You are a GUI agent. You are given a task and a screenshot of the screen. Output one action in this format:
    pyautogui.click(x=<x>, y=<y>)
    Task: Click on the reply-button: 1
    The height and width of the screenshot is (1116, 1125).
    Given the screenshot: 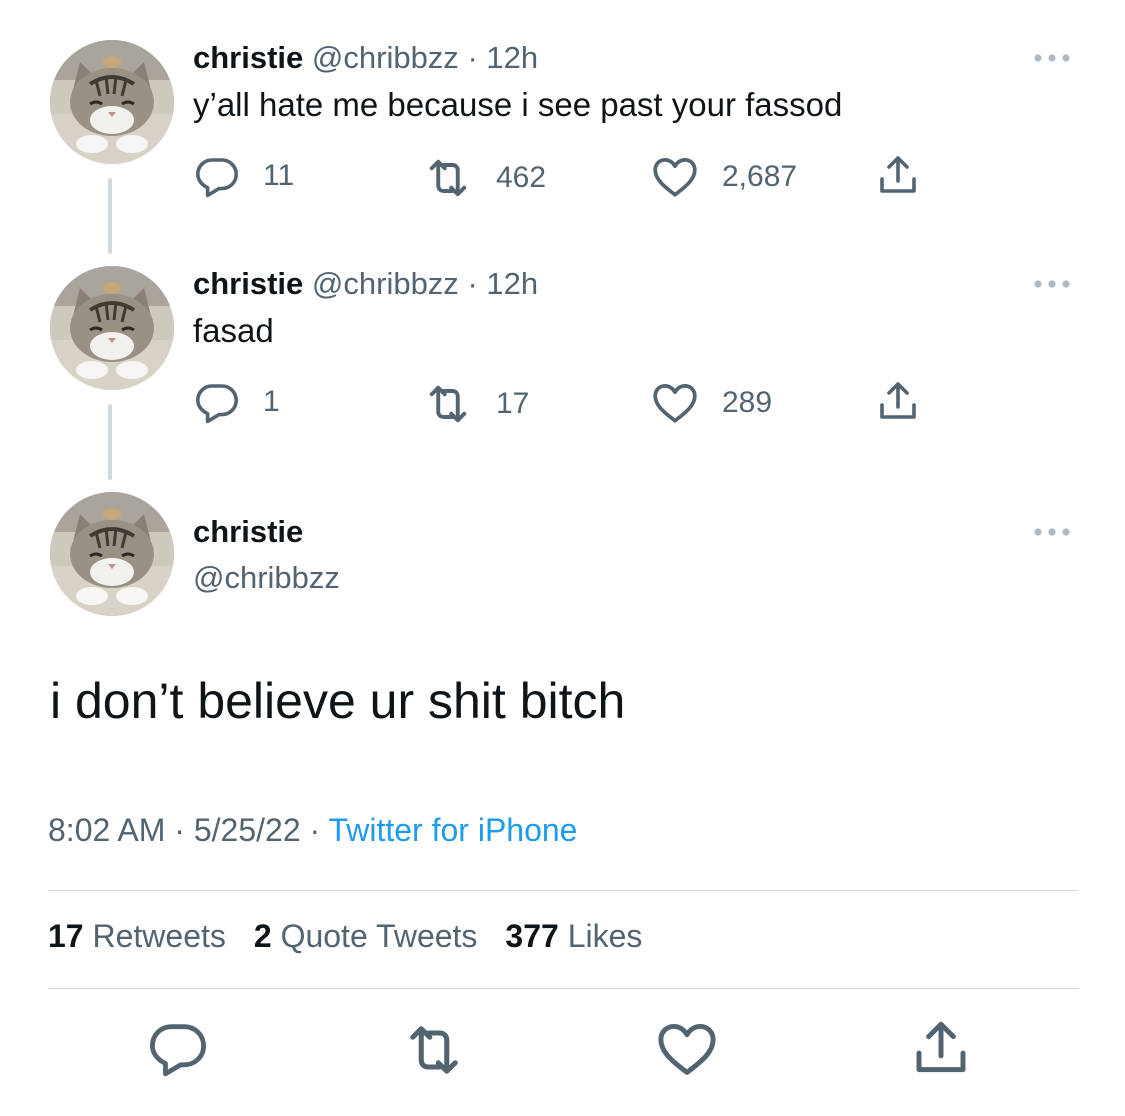 What is the action you would take?
    pyautogui.click(x=236, y=402)
    